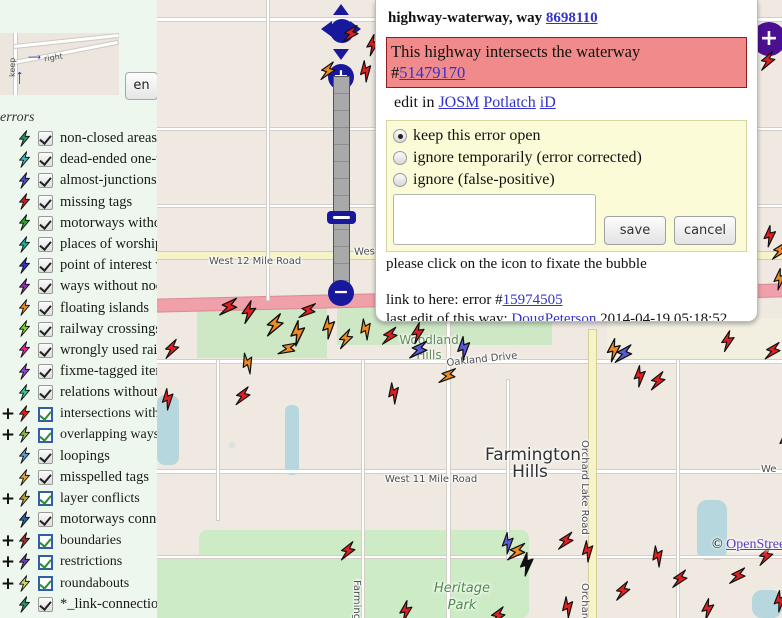 The width and height of the screenshot is (782, 618). I want to click on radio-ignore-false-positive-icon, so click(400, 180).